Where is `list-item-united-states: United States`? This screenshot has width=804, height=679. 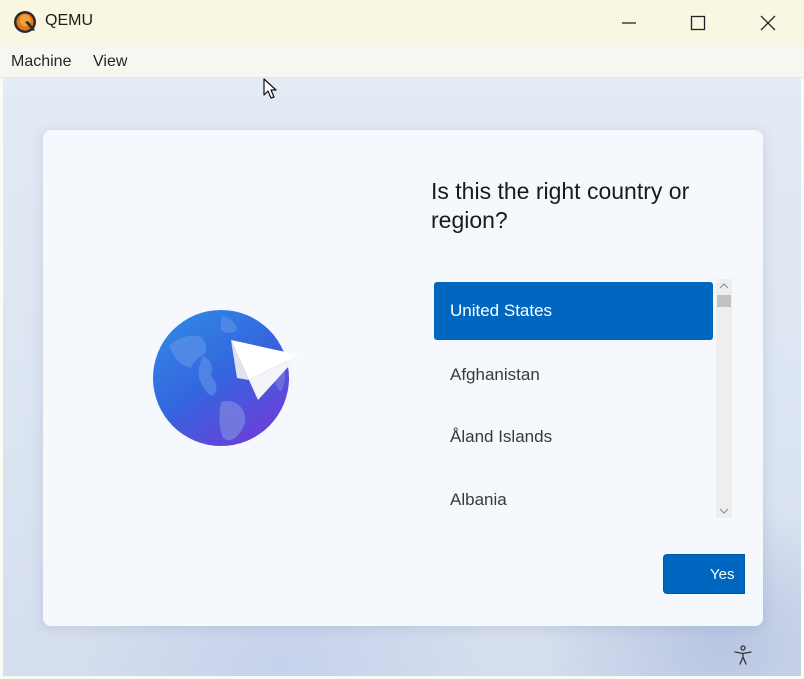
list-item-united-states: United States is located at coordinates (573, 311).